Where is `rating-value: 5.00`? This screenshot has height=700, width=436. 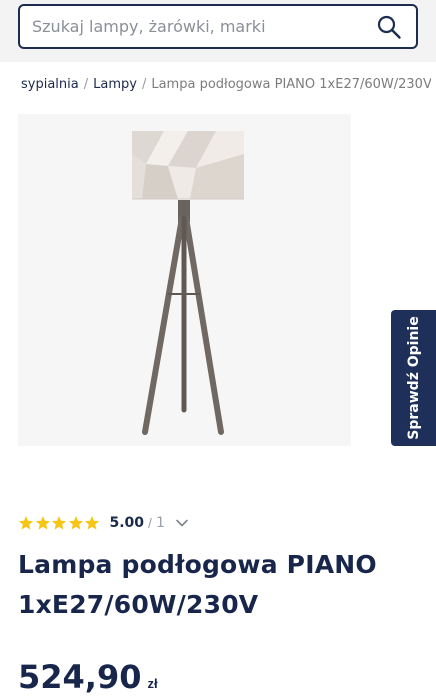
rating-value: 5.00 is located at coordinates (127, 523).